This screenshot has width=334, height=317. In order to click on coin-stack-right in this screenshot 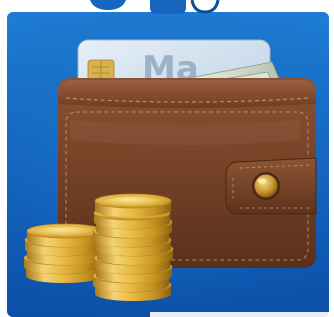, I will do `click(133, 247)`.